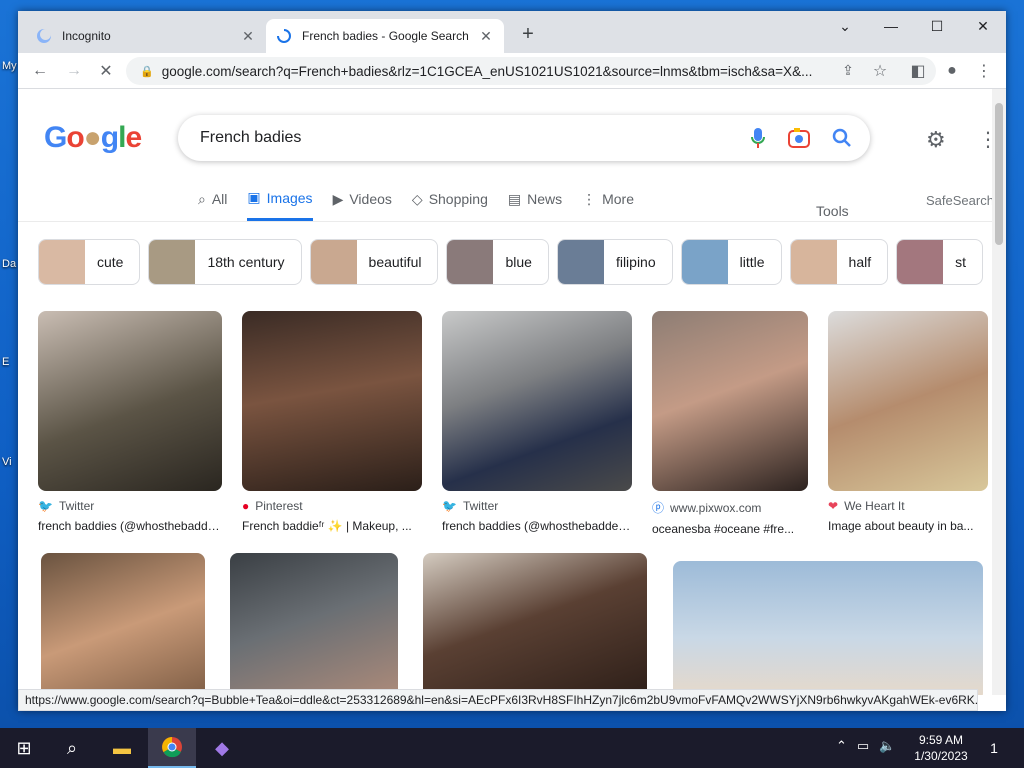 This screenshot has height=768, width=1024. What do you see at coordinates (937, 26) in the screenshot?
I see `maximize-button: ☐` at bounding box center [937, 26].